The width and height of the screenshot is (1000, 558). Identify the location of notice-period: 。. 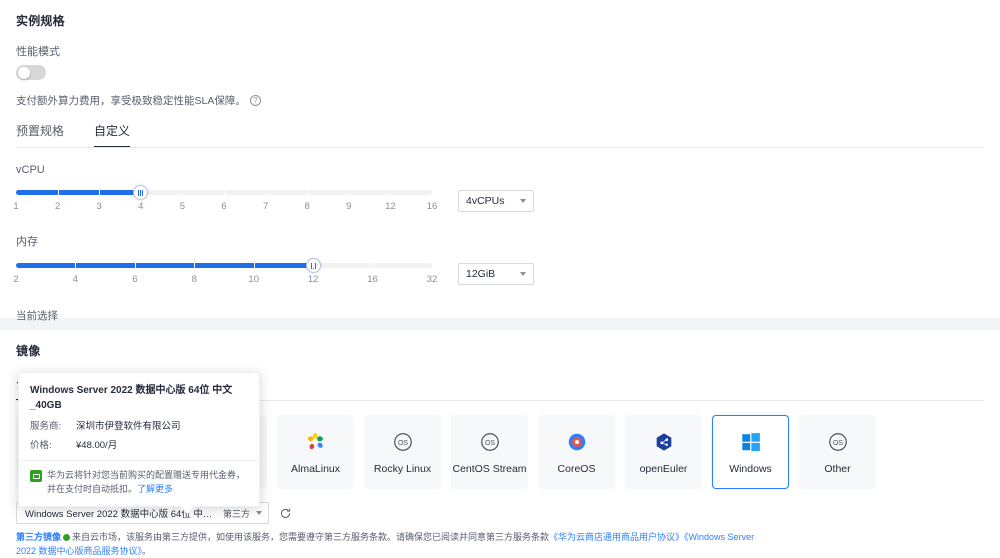
(147, 550).